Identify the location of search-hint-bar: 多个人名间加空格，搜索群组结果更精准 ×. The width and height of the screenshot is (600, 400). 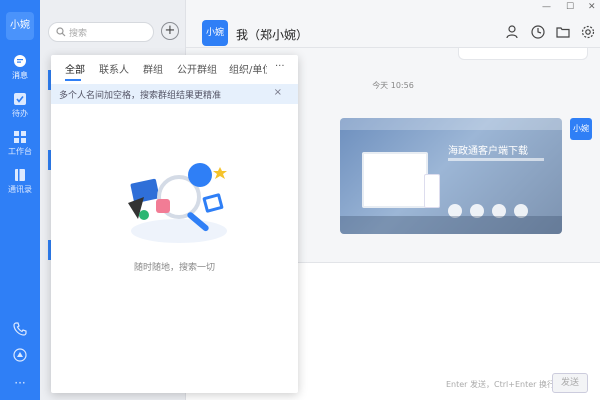
(174, 94).